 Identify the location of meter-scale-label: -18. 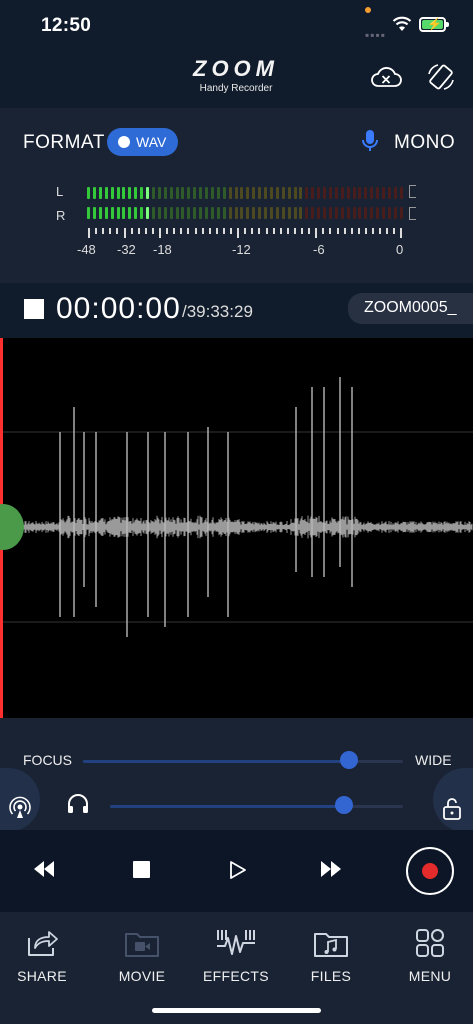
(162, 249).